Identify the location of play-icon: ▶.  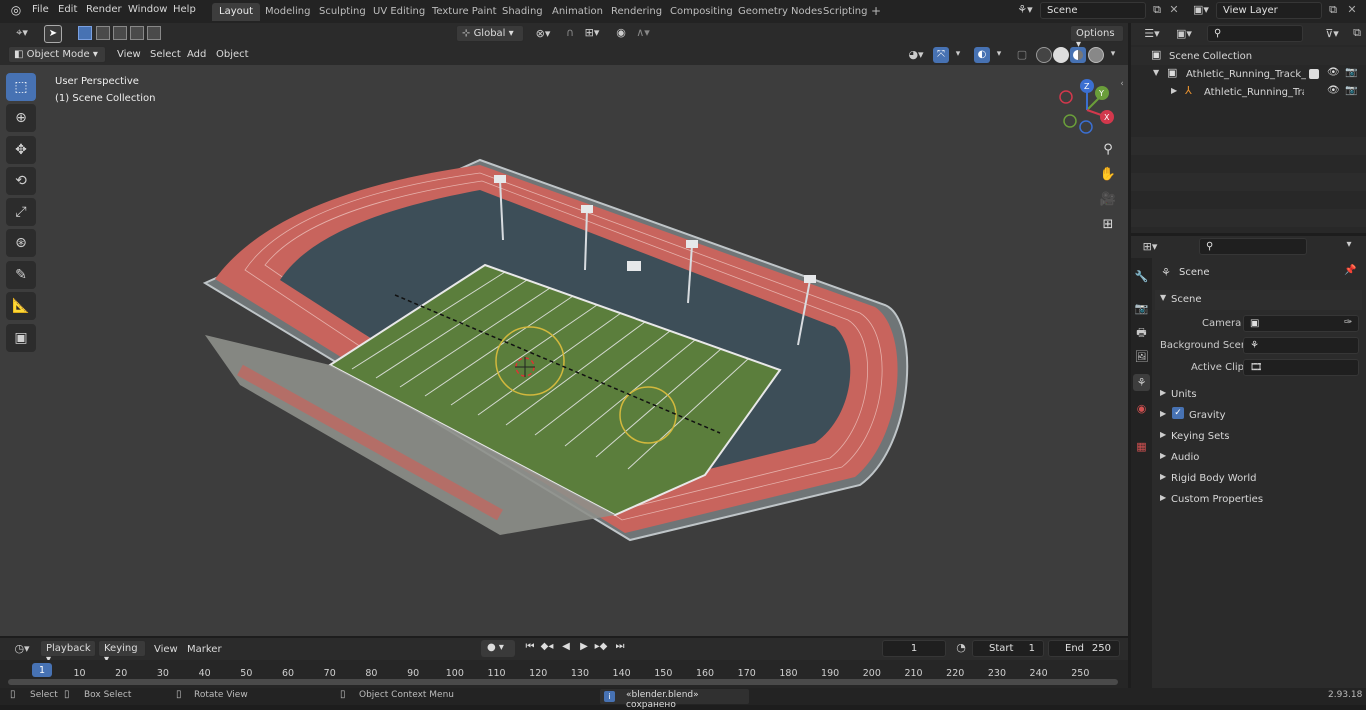
(584, 647).